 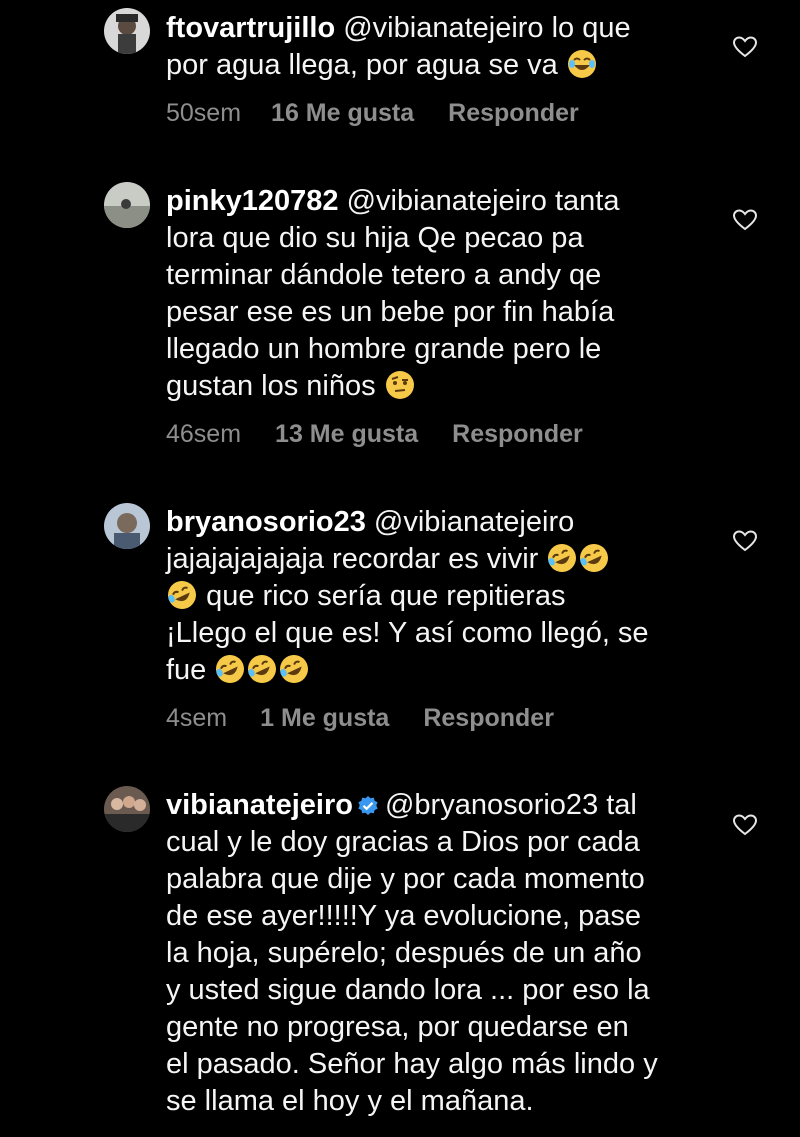 What do you see at coordinates (252, 201) in the screenshot?
I see `comment-username: pinky120782` at bounding box center [252, 201].